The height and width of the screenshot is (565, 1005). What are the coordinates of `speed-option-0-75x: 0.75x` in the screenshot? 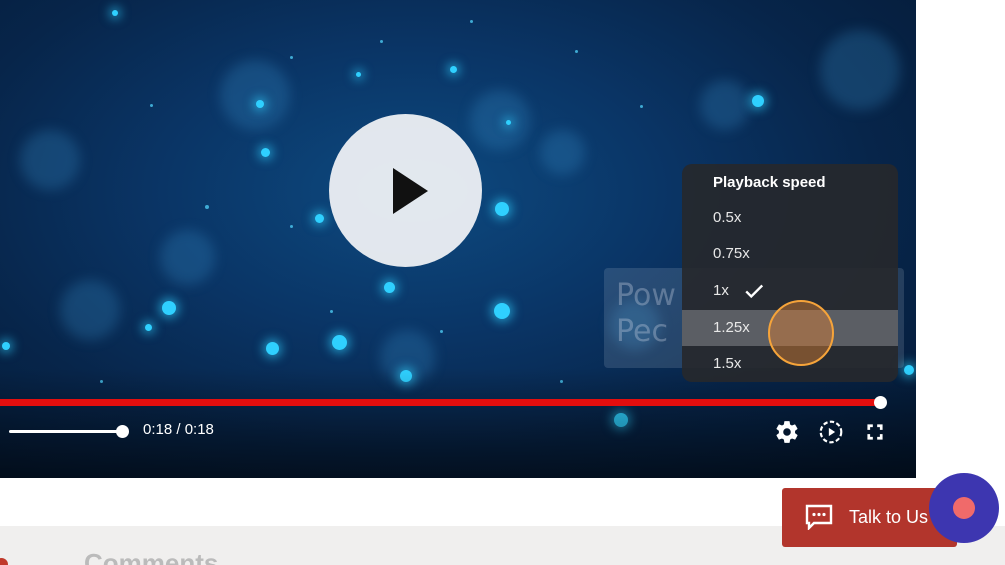 It's located at (790, 254).